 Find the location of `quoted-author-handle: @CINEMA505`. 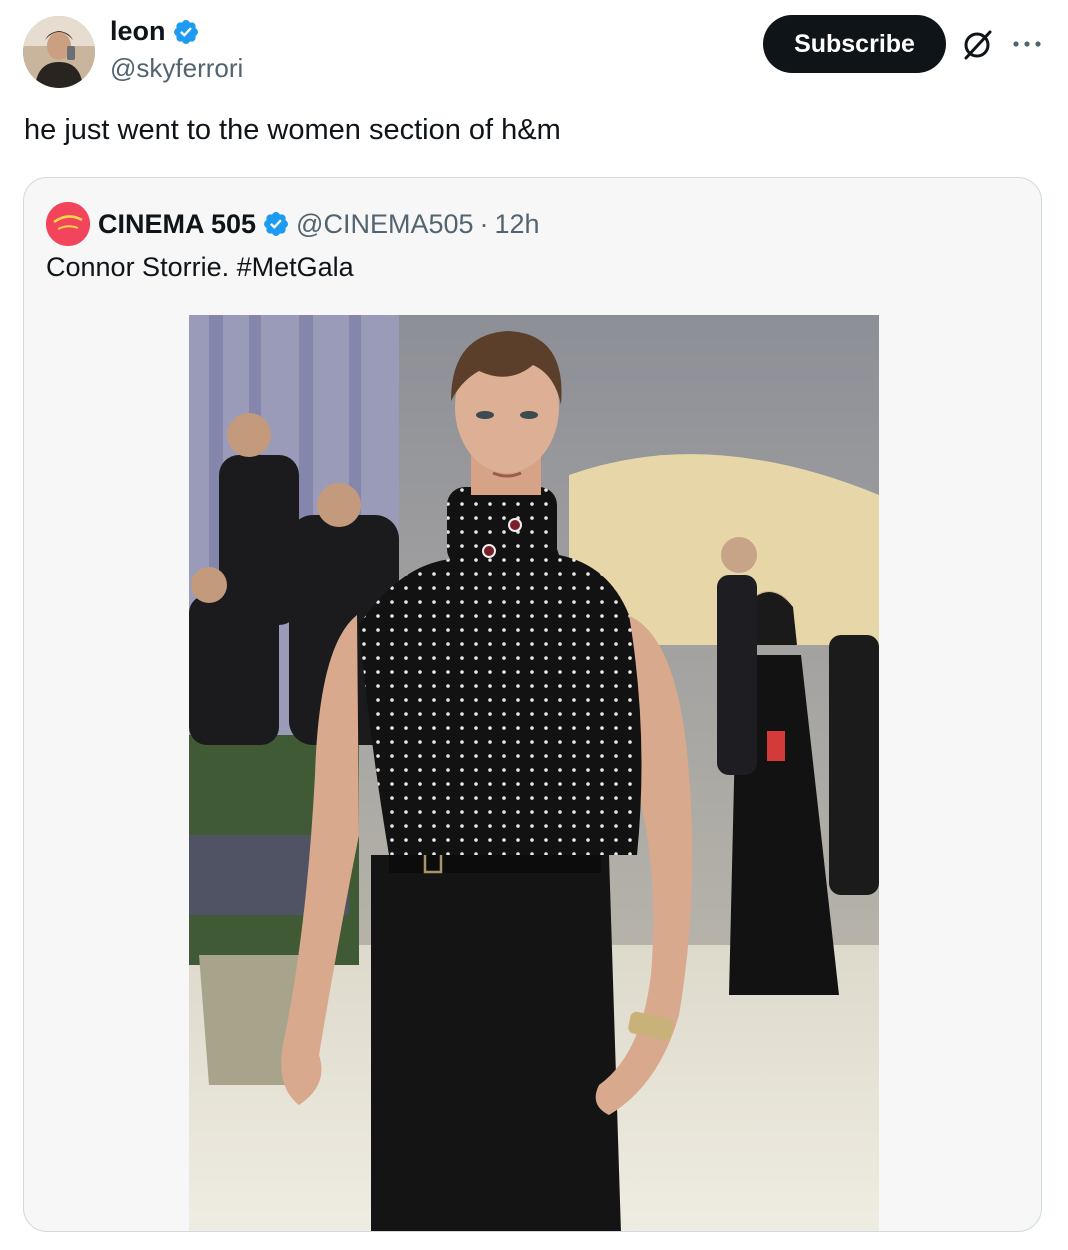

quoted-author-handle: @CINEMA505 is located at coordinates (384, 224).